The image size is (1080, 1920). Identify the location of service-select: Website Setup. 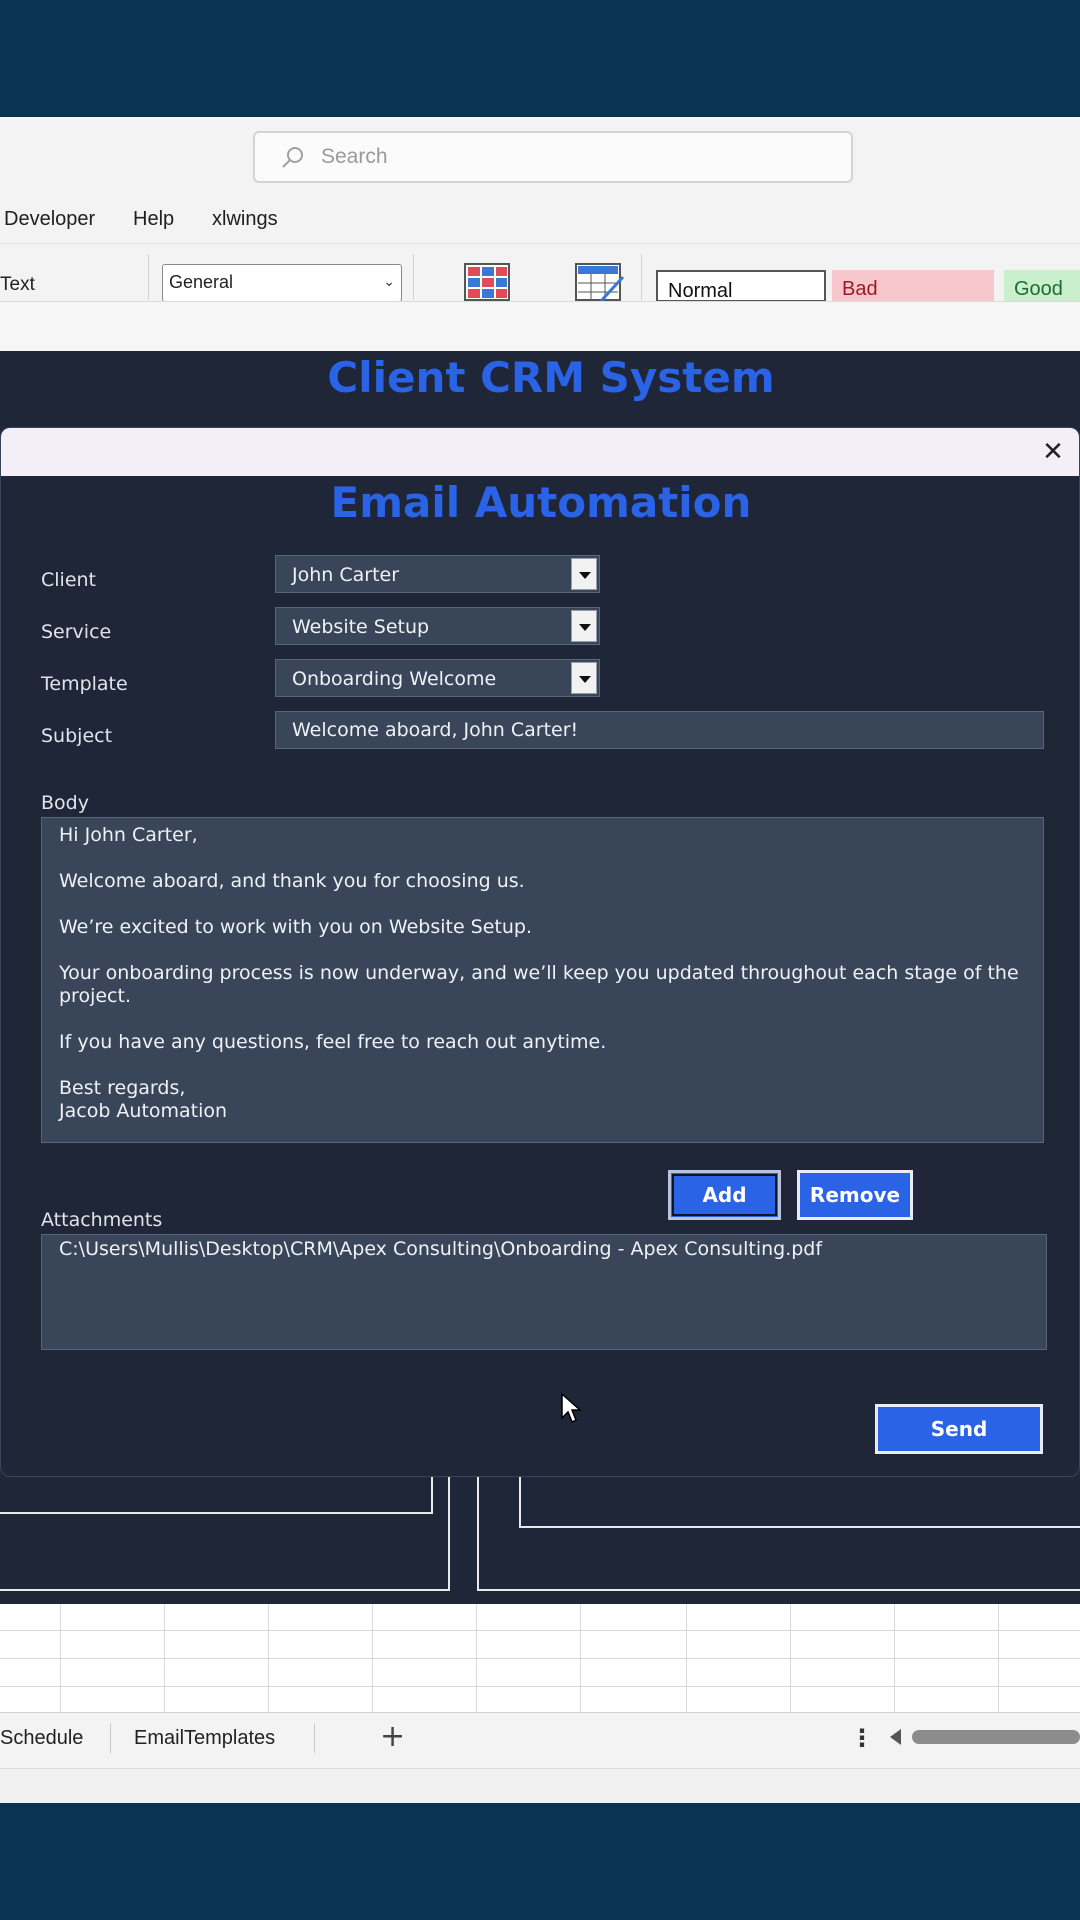
(437, 626).